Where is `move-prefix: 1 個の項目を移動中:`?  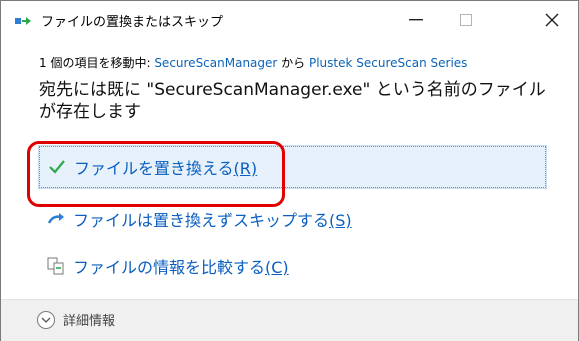
move-prefix: 1 個の項目を移動中: is located at coordinates (97, 63).